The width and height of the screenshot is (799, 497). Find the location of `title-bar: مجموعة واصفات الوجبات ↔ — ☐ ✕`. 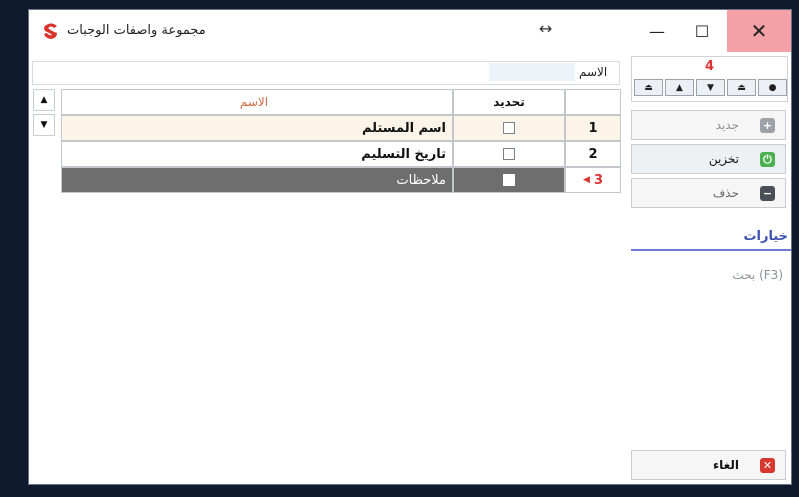

title-bar: مجموعة واصفات الوجبات ↔ — ☐ ✕ is located at coordinates (410, 31).